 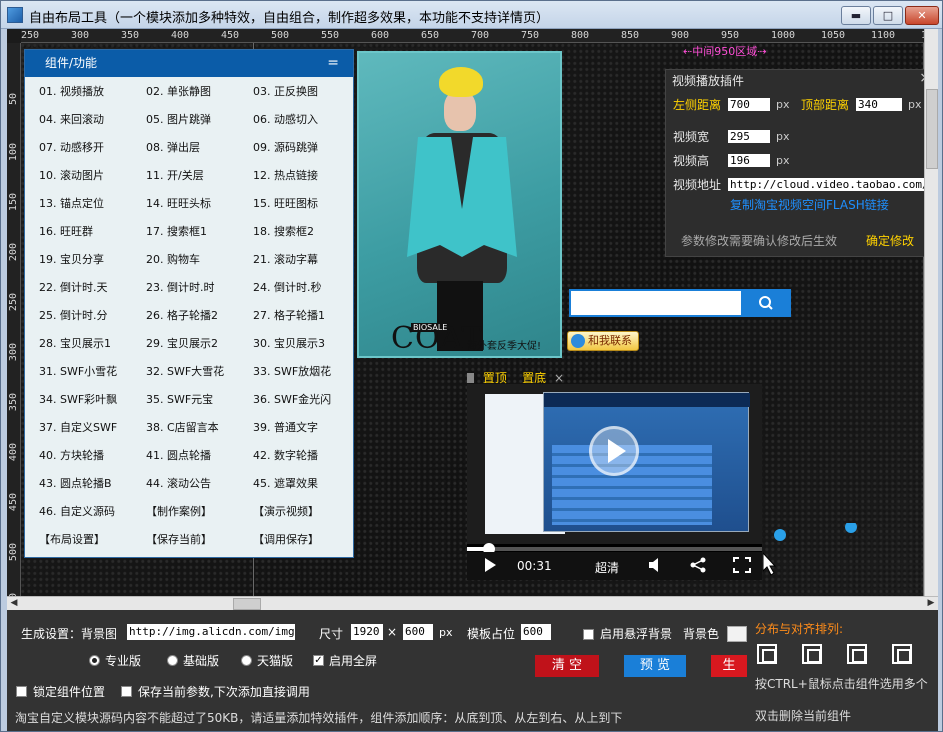 What do you see at coordinates (176, 231) in the screenshot?
I see `component-item: 17. 搜索框1` at bounding box center [176, 231].